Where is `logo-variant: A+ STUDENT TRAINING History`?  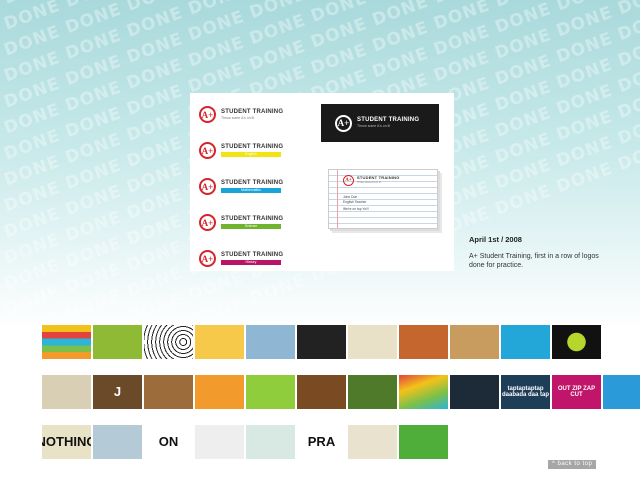
logo-variant: A+ STUDENT TRAINING History is located at coordinates (241, 258).